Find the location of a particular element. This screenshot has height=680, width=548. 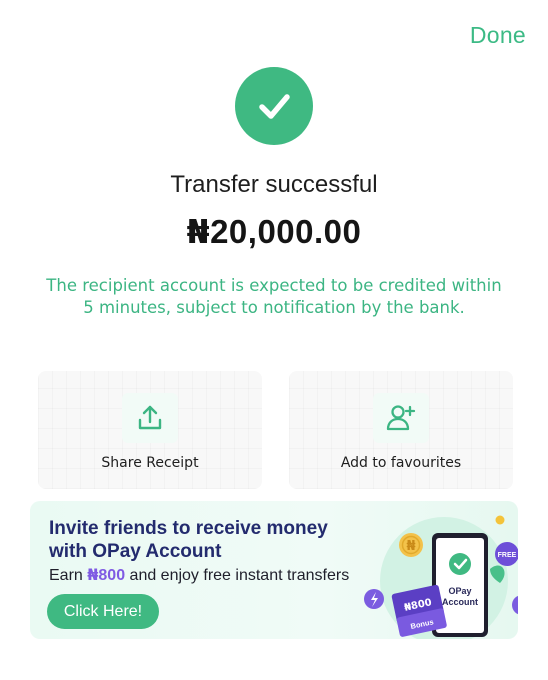

share-receipt-button: Share Receipt is located at coordinates (150, 430).